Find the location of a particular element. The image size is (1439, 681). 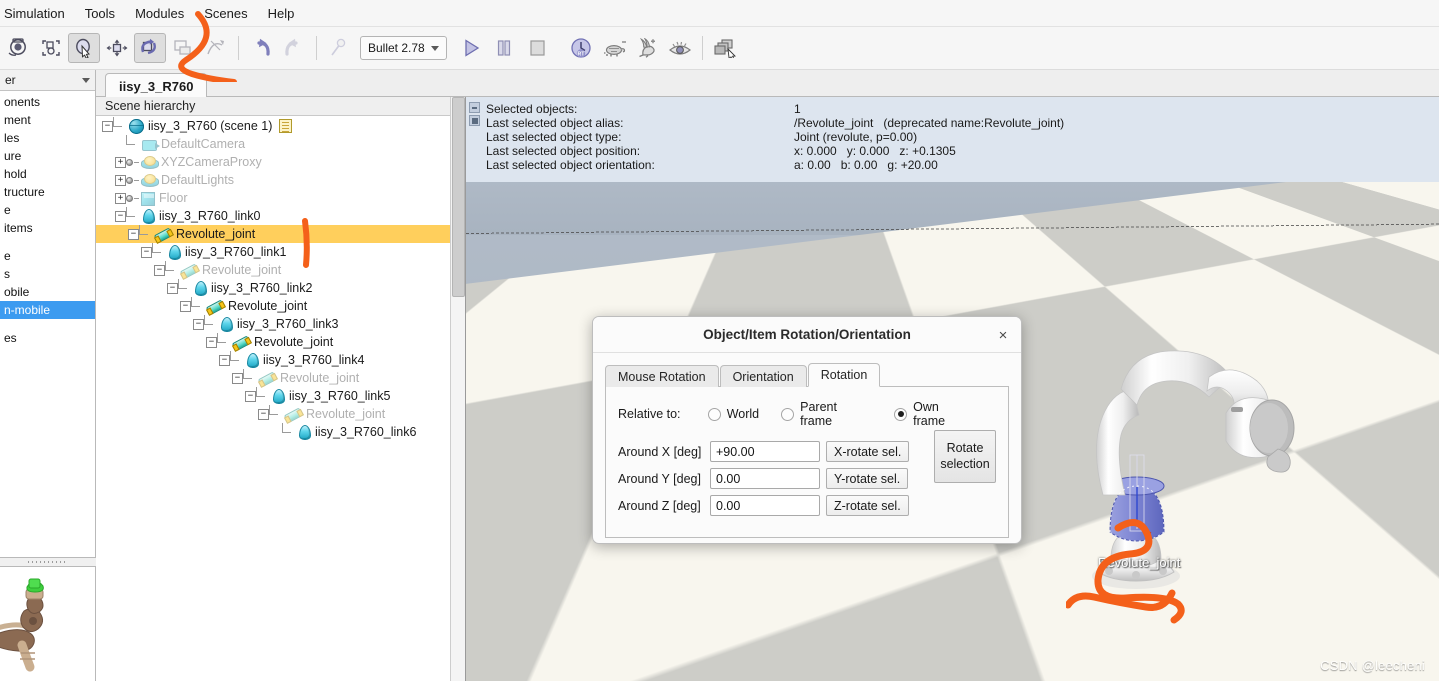

x-rotate-sel-button: X-rotate sel. is located at coordinates (868, 451).